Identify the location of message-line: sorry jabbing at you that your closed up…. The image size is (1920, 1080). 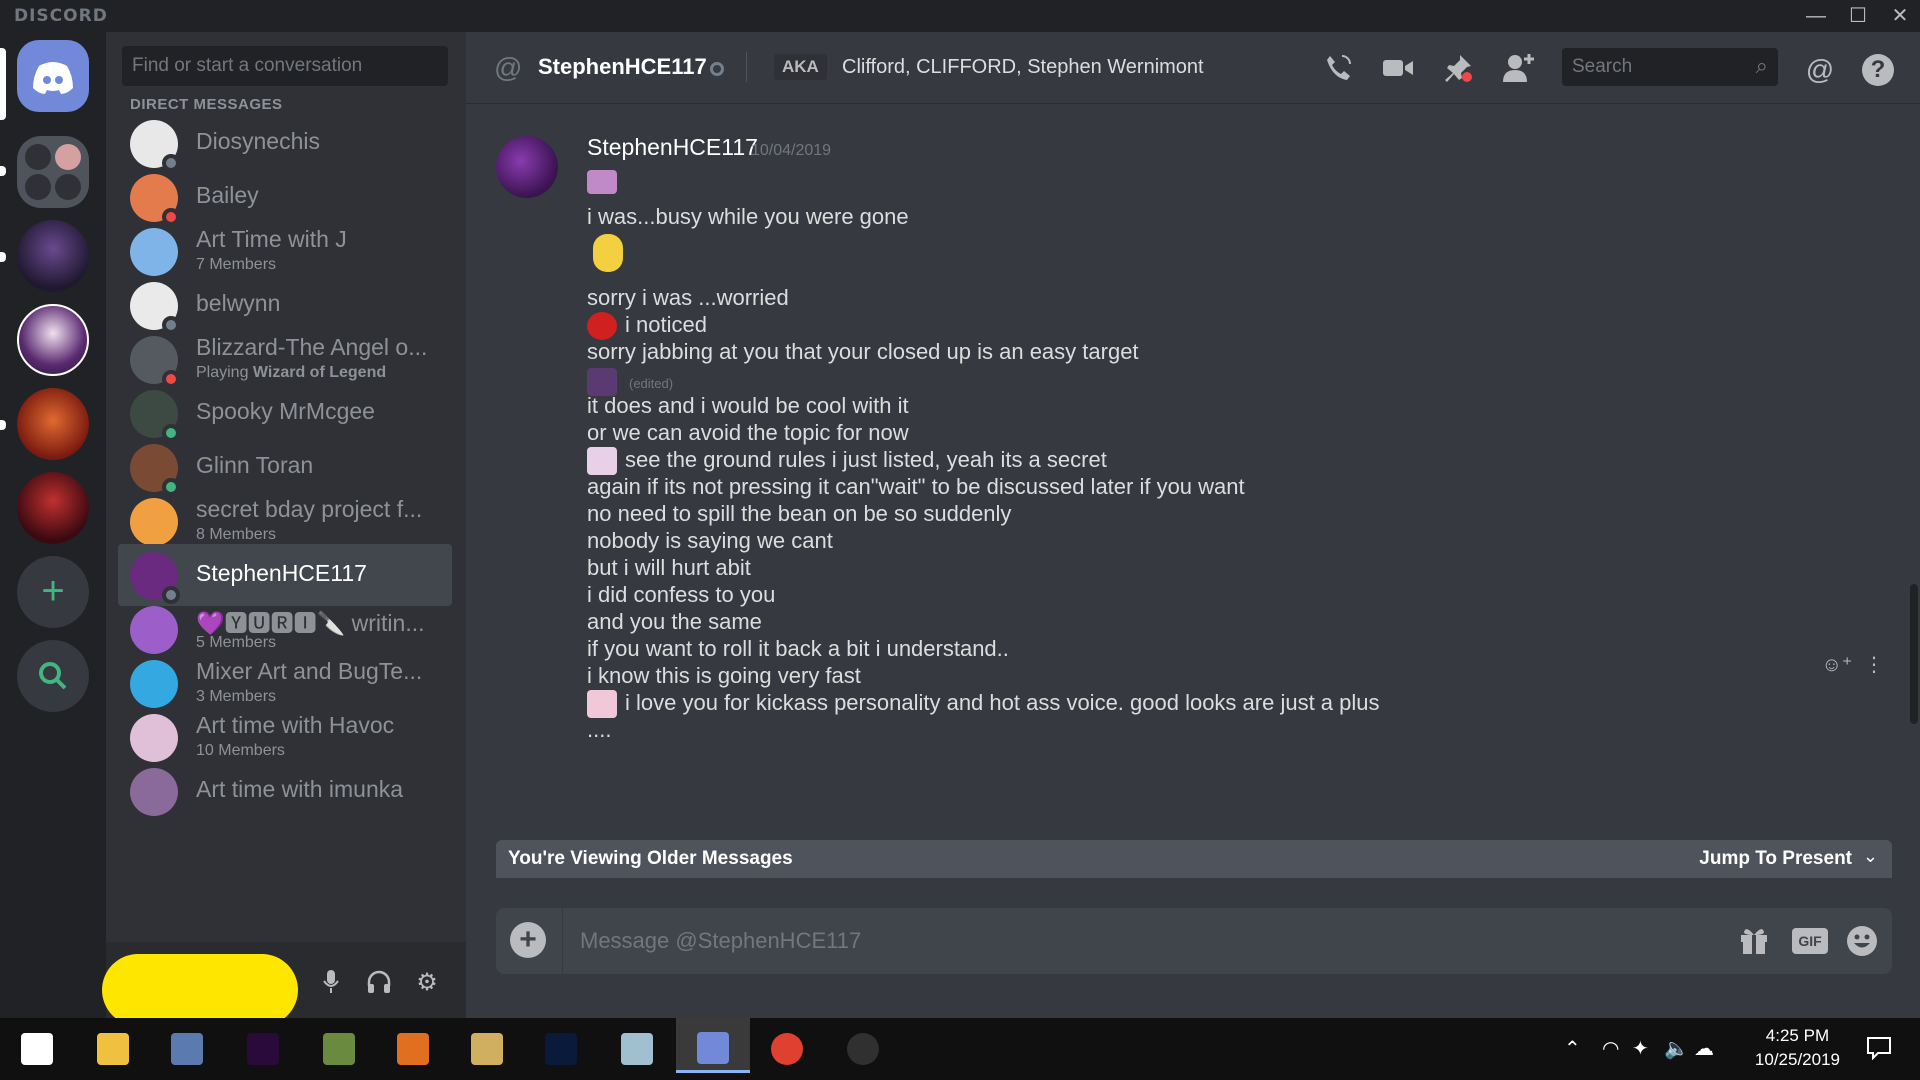
(863, 351).